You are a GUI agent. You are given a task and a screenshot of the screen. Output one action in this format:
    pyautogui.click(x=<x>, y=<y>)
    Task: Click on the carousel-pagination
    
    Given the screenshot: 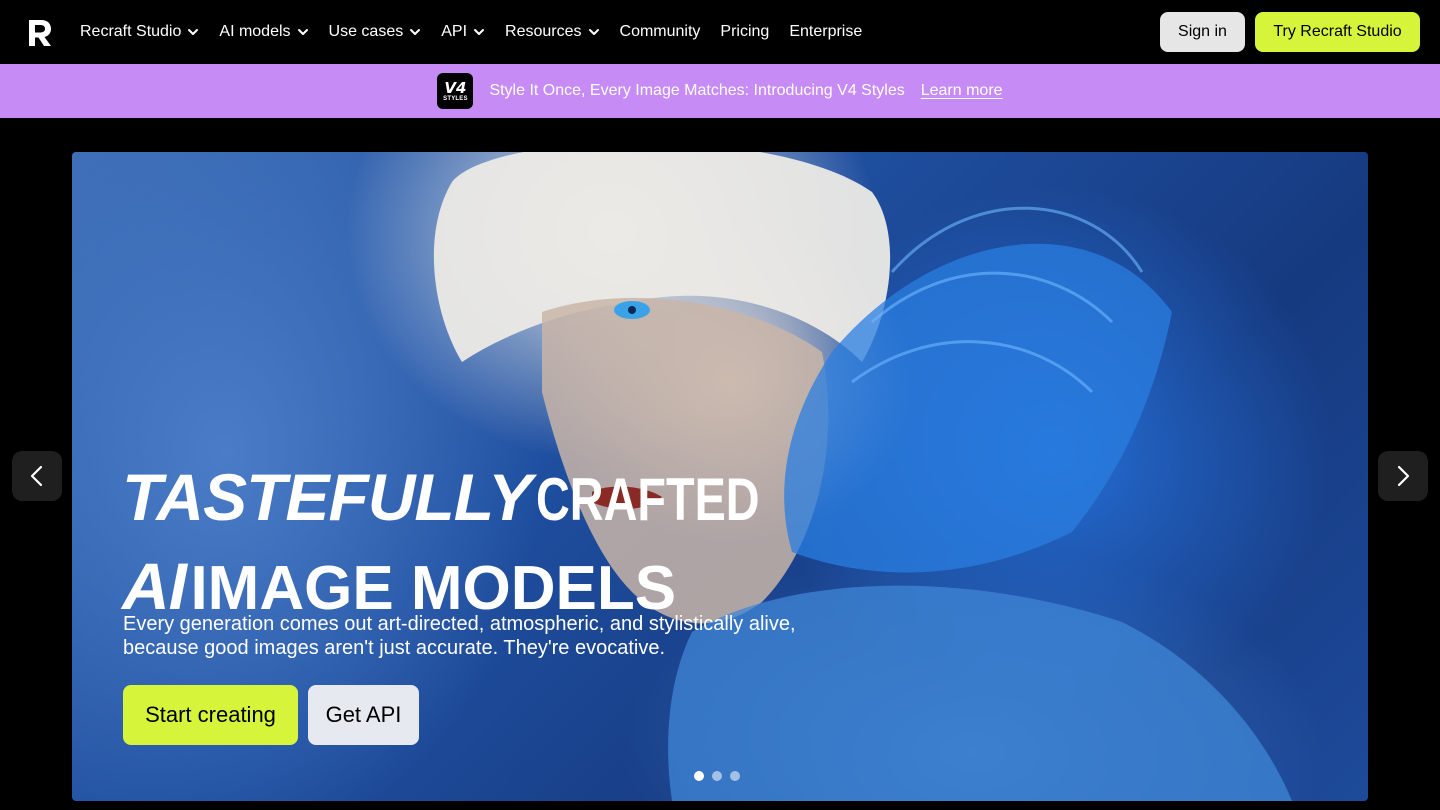 What is the action you would take?
    pyautogui.click(x=717, y=776)
    